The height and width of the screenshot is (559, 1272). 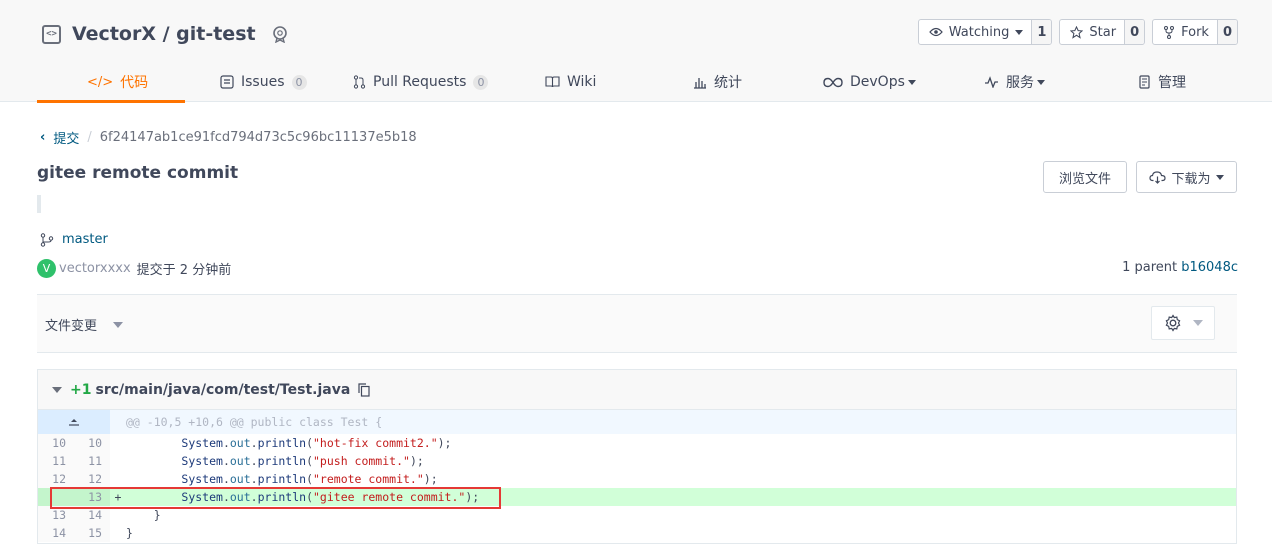 What do you see at coordinates (56, 533) in the screenshot?
I see `old-line-number: 14` at bounding box center [56, 533].